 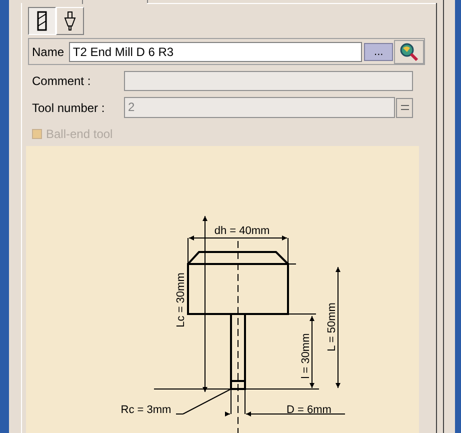 What do you see at coordinates (332, 327) in the screenshot?
I see `dimension-label: L = 50mm` at bounding box center [332, 327].